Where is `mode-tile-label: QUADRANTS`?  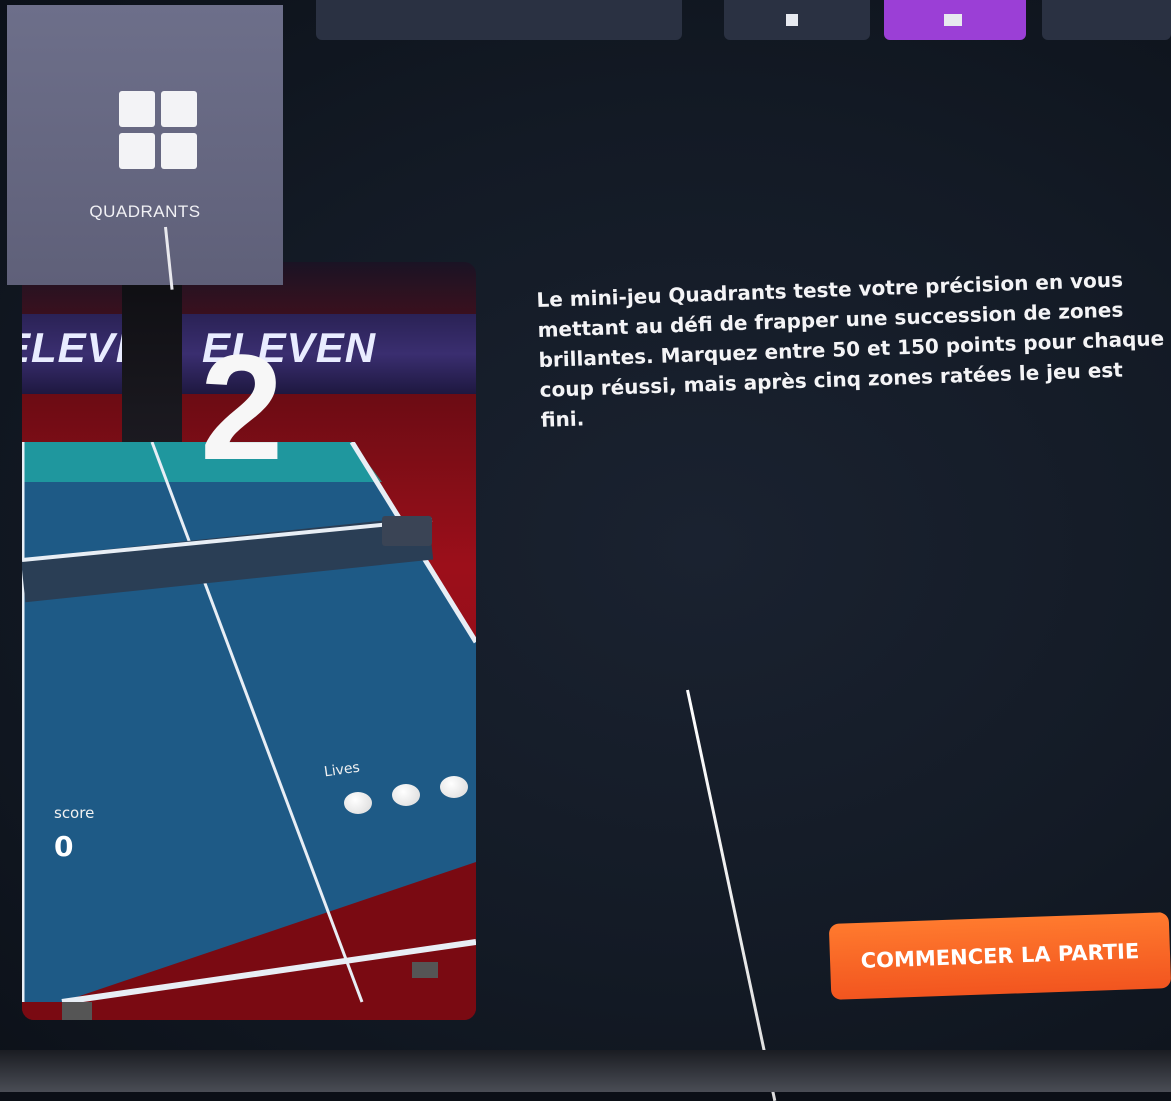 mode-tile-label: QUADRANTS is located at coordinates (145, 211).